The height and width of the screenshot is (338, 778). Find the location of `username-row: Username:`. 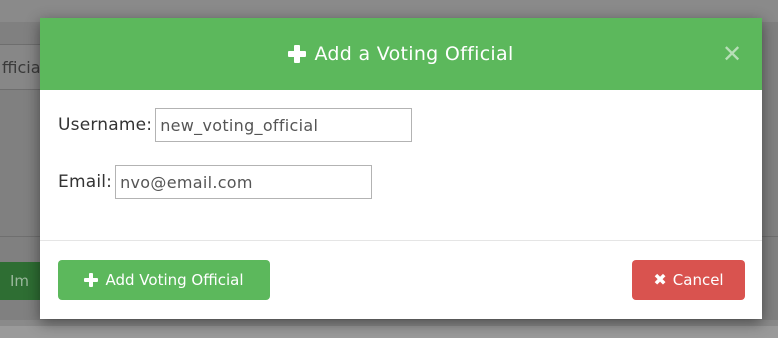

username-row: Username: is located at coordinates (235, 125).